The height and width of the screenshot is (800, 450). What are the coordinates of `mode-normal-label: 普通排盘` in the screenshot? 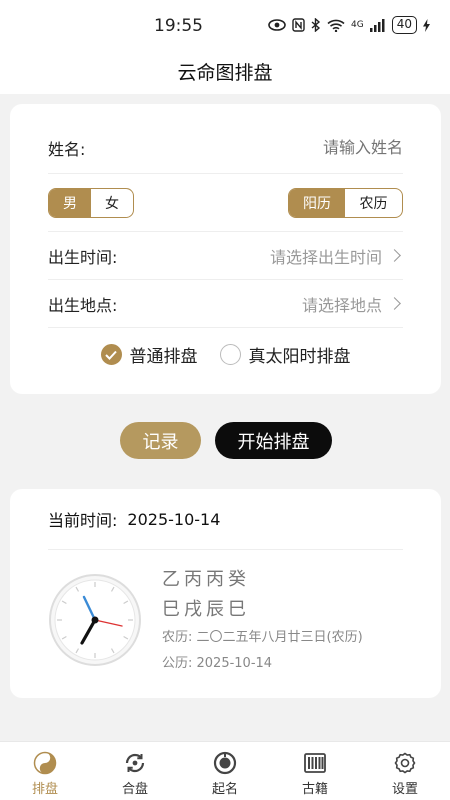 It's located at (163, 357).